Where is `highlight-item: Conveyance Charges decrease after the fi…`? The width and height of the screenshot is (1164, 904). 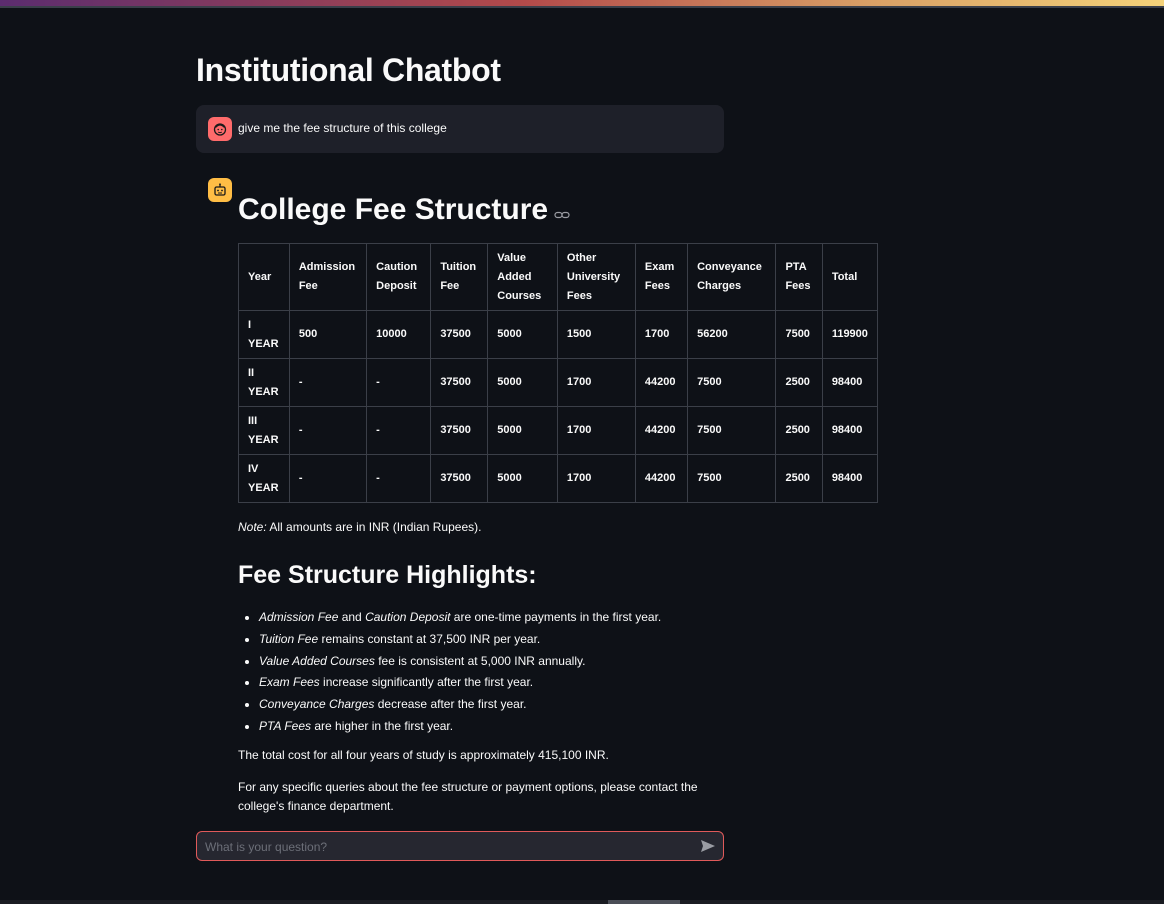 highlight-item: Conveyance Charges decrease after the fi… is located at coordinates (559, 705).